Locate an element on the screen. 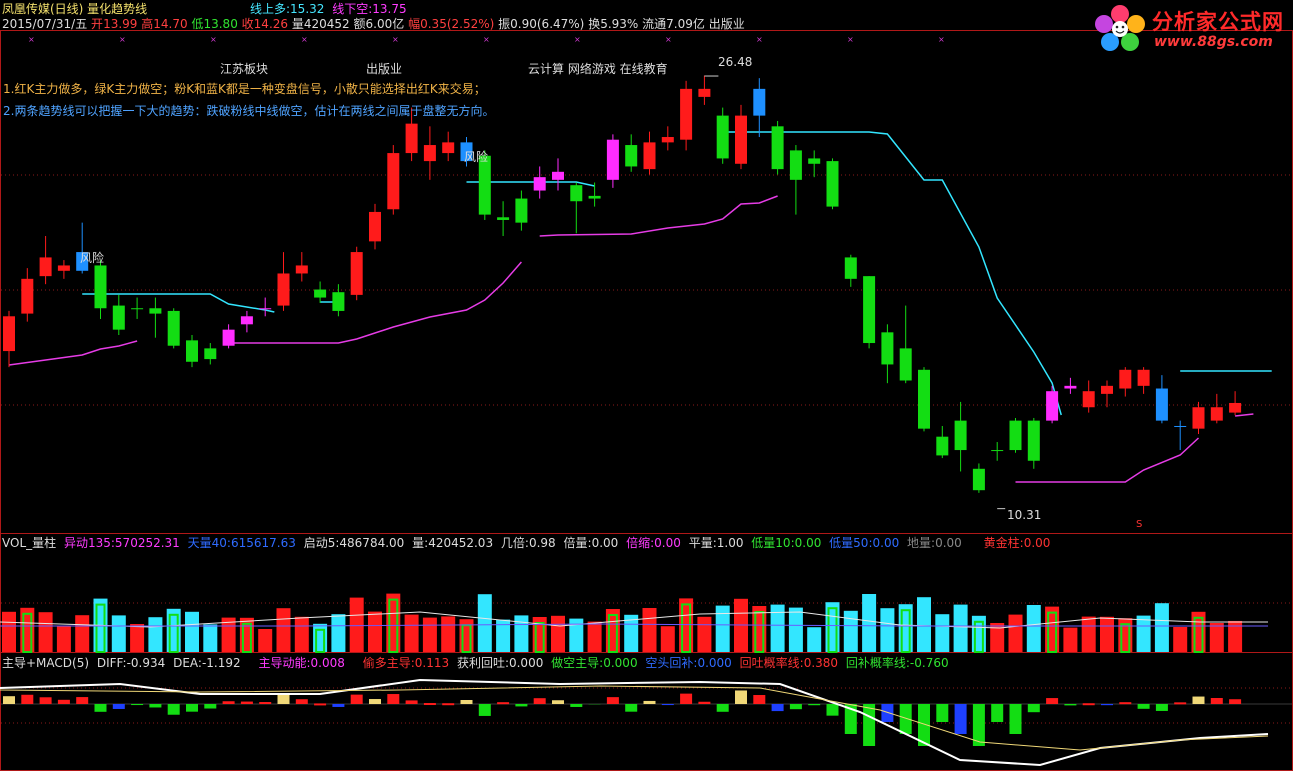  risk-label-1: 风险 is located at coordinates (92, 258).